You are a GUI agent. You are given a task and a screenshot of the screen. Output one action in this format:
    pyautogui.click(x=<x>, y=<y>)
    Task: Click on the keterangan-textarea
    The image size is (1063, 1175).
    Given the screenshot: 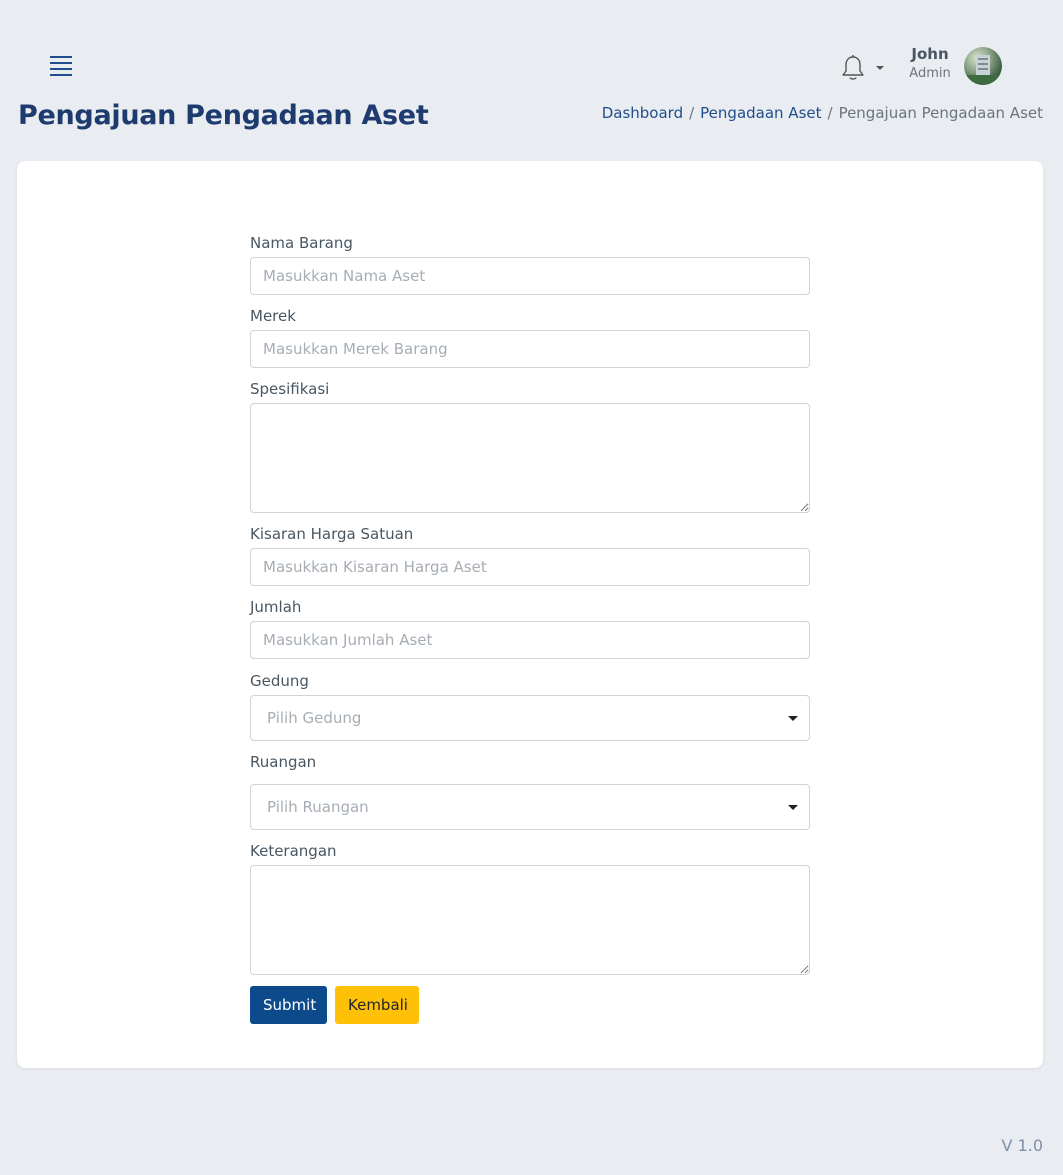 What is the action you would take?
    pyautogui.click(x=530, y=920)
    